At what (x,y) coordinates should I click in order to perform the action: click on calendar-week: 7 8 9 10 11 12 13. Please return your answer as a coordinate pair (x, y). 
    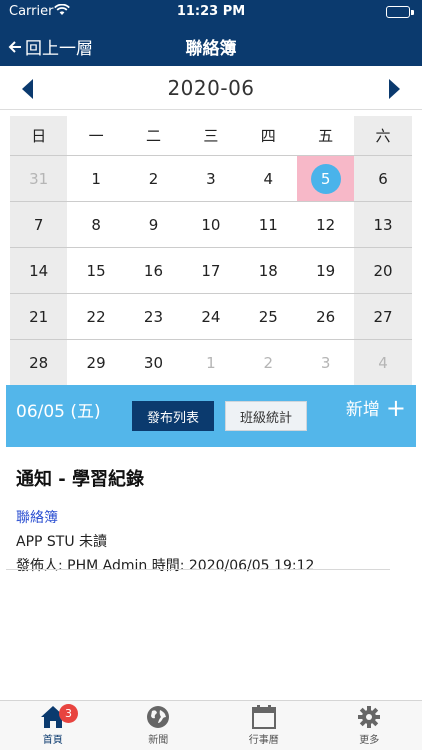
    Looking at the image, I should click on (211, 225).